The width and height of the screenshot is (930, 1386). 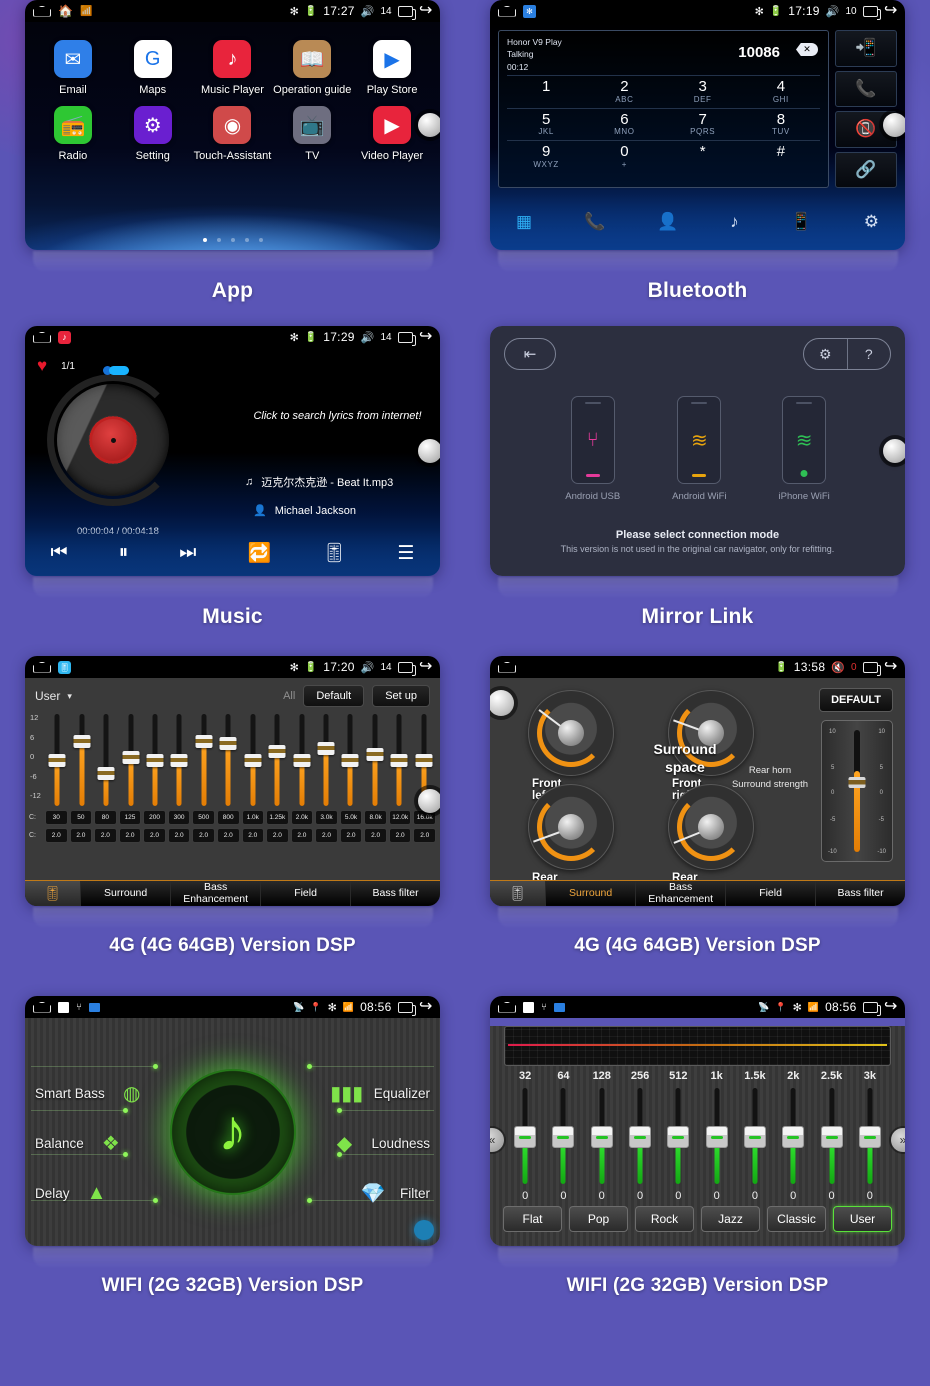 I want to click on frequency-chip: 50, so click(x=81, y=817).